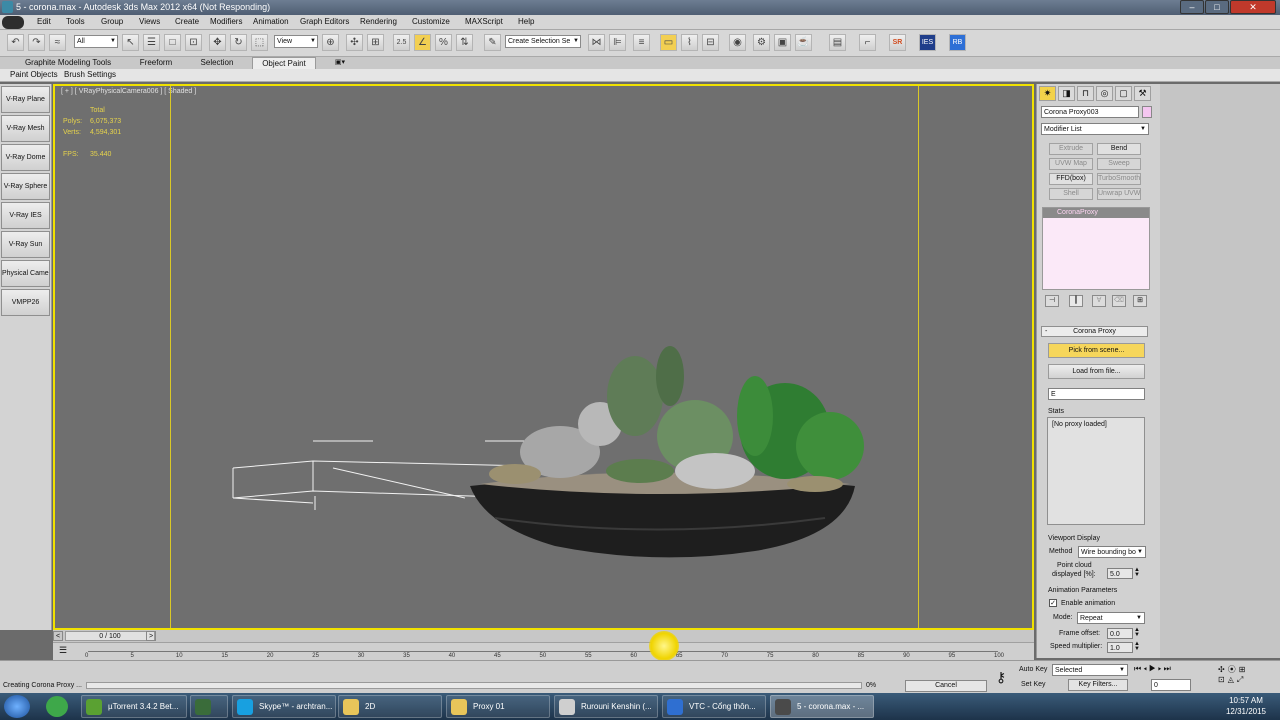 This screenshot has width=1280, height=720. I want to click on taskbar-button, so click(209, 706).